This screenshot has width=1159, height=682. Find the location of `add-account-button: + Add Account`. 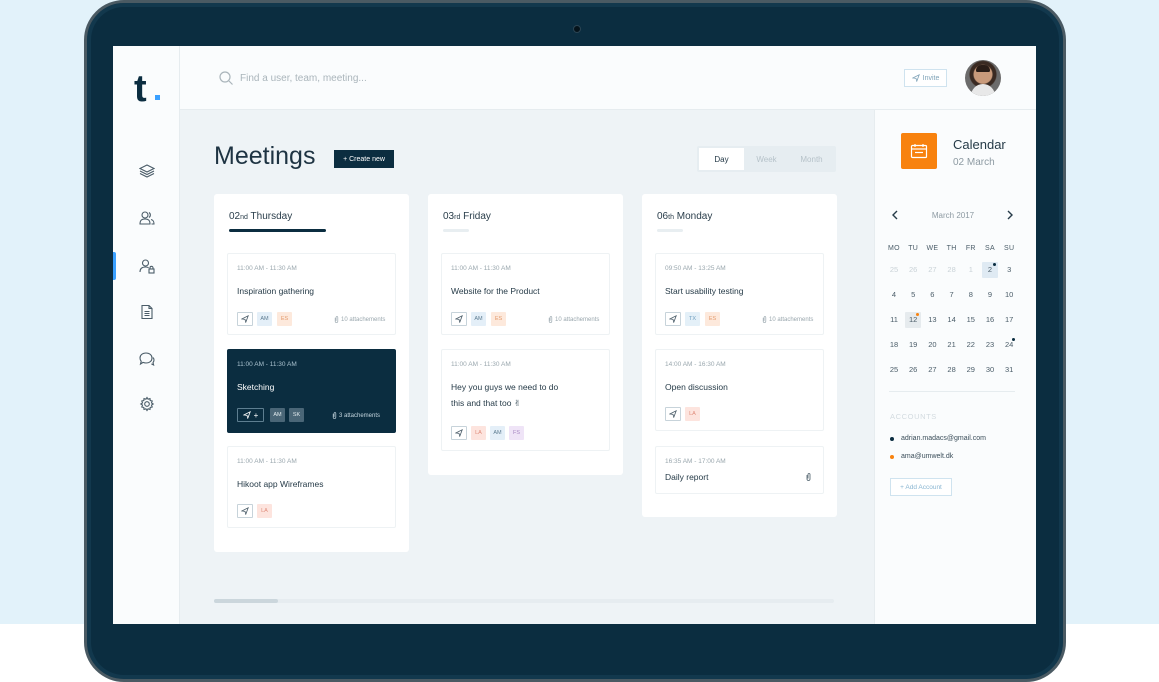

add-account-button: + Add Account is located at coordinates (921, 487).